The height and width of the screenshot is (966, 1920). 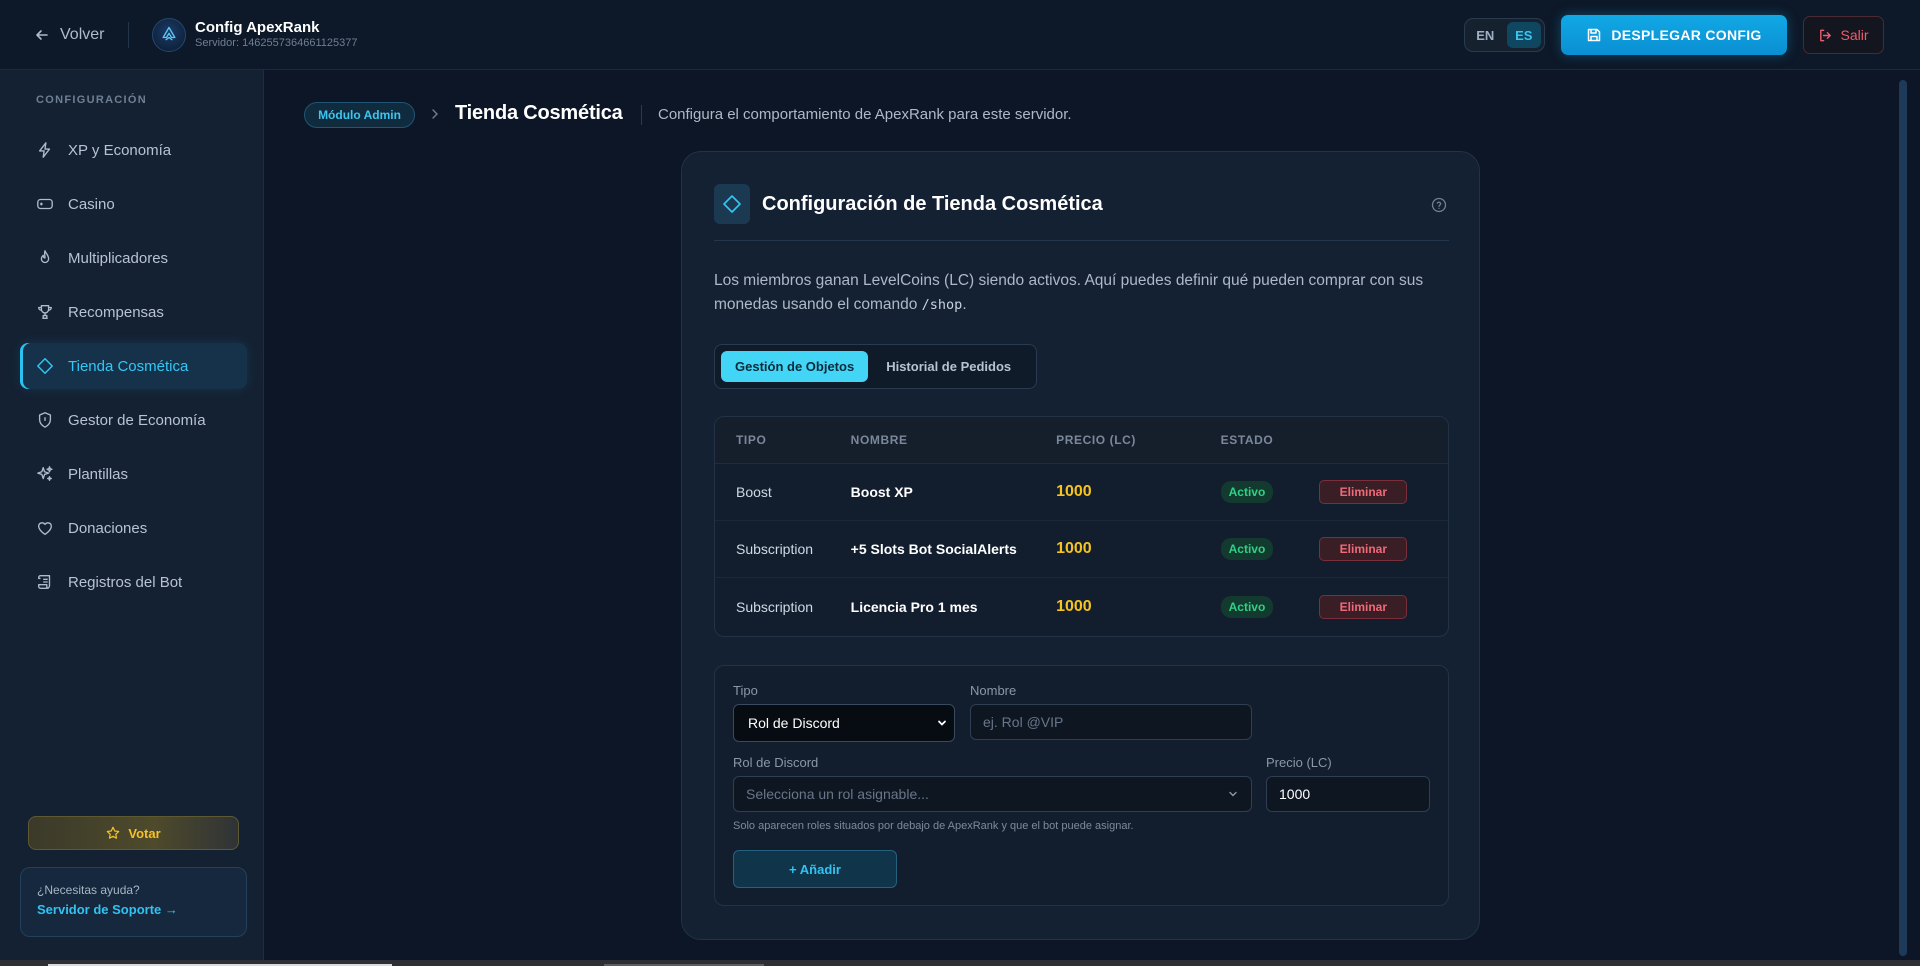 I want to click on sidebar-item-recompensas: Recompensas, so click(x=133, y=312).